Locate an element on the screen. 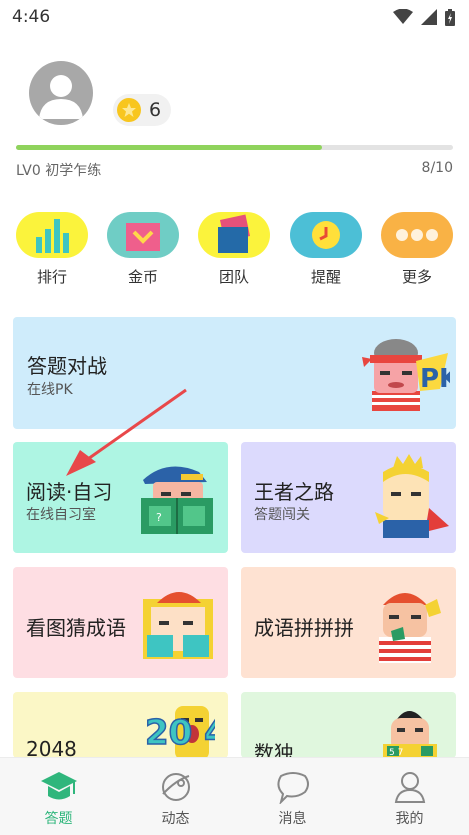  shortcut-team-label: 团队 is located at coordinates (233, 277).